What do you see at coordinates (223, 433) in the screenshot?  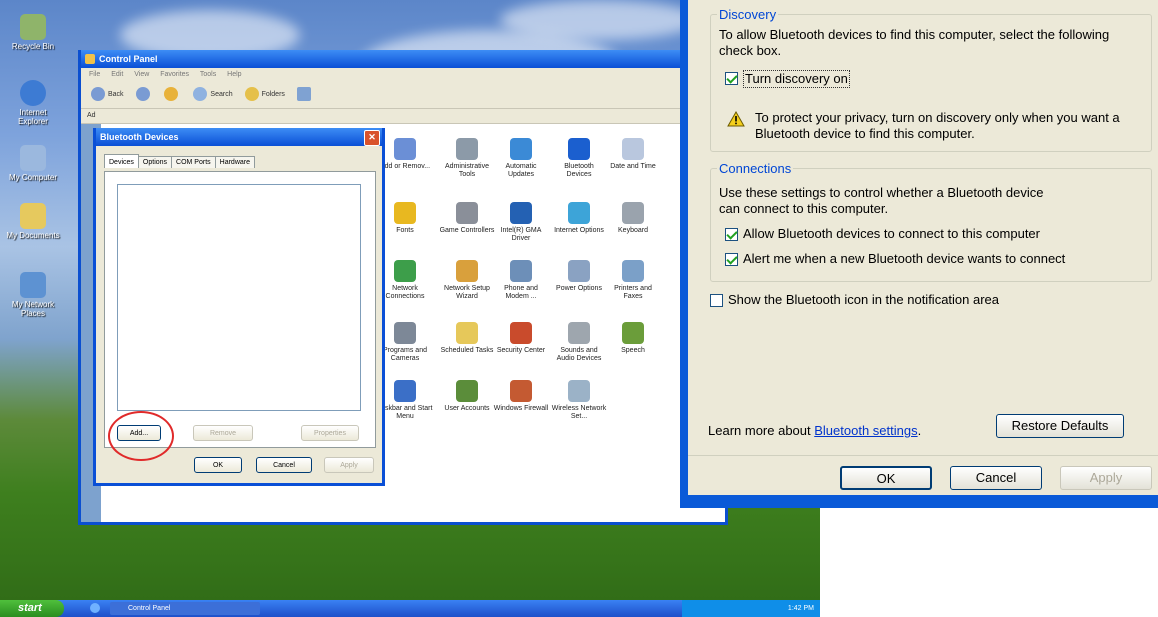 I see `remove-button: Remove` at bounding box center [223, 433].